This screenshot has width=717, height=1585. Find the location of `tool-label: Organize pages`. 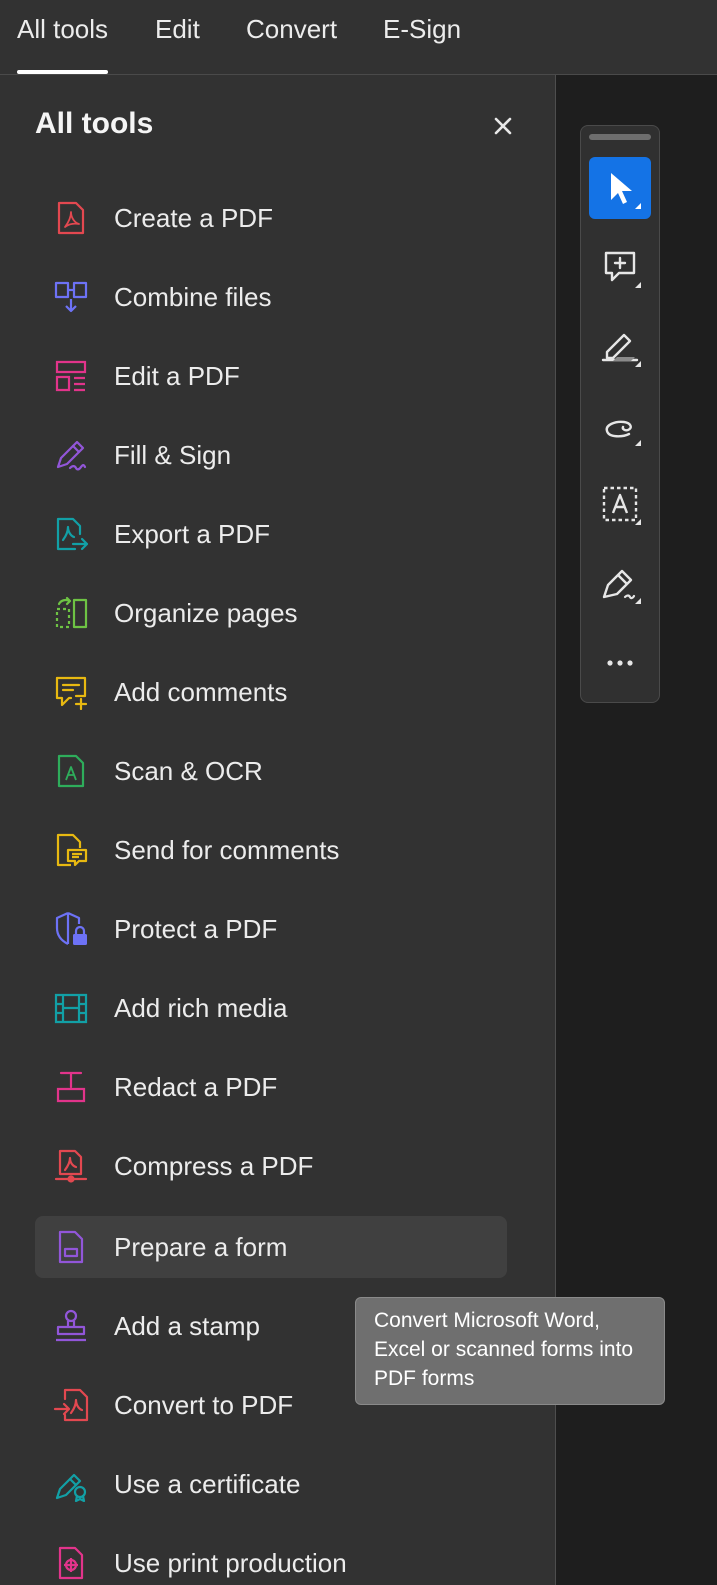

tool-label: Organize pages is located at coordinates (206, 613).